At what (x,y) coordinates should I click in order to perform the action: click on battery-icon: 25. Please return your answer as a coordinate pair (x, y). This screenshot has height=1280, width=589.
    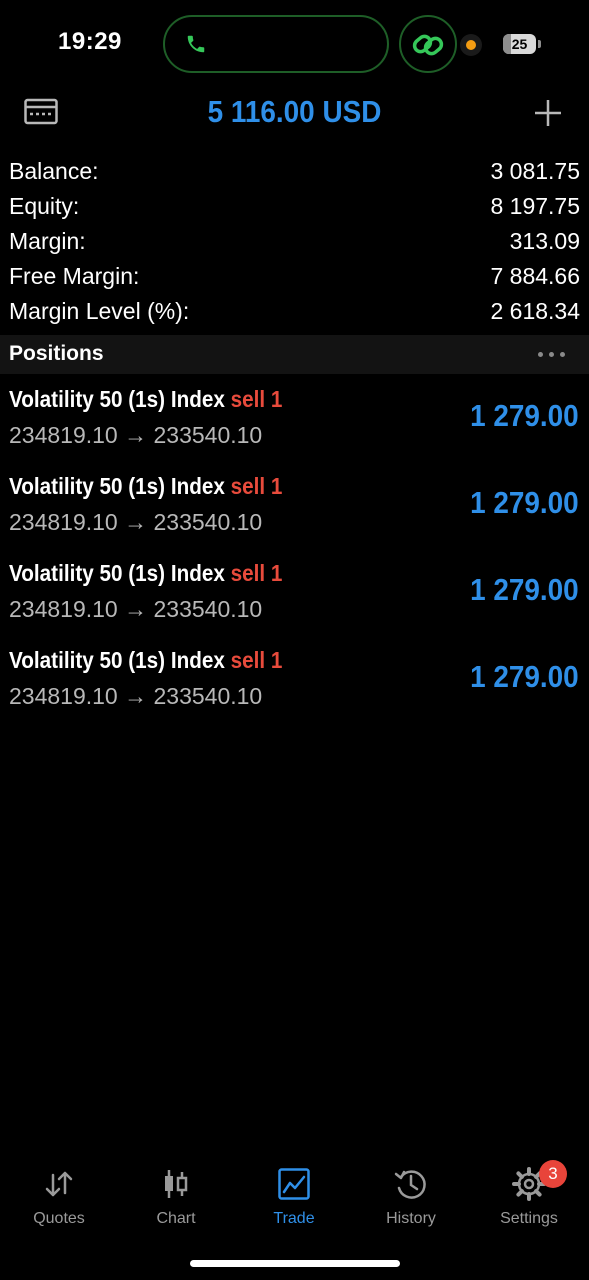
    Looking at the image, I should click on (519, 44).